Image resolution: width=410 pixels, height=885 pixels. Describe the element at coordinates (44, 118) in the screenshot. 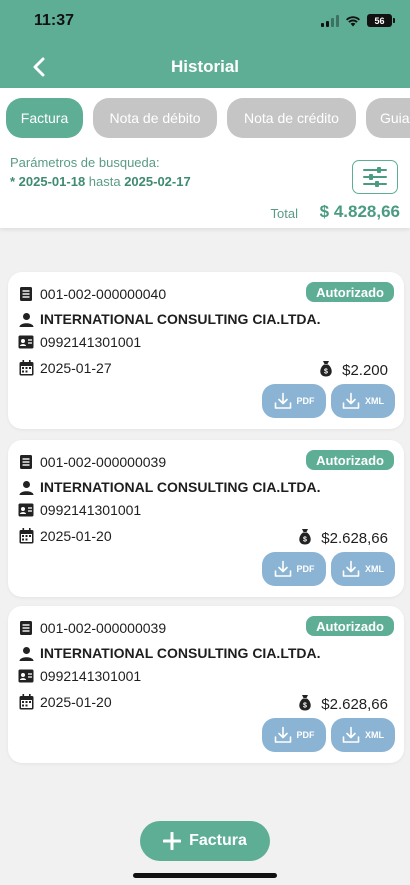

I see `tab-factura: Factura` at that location.